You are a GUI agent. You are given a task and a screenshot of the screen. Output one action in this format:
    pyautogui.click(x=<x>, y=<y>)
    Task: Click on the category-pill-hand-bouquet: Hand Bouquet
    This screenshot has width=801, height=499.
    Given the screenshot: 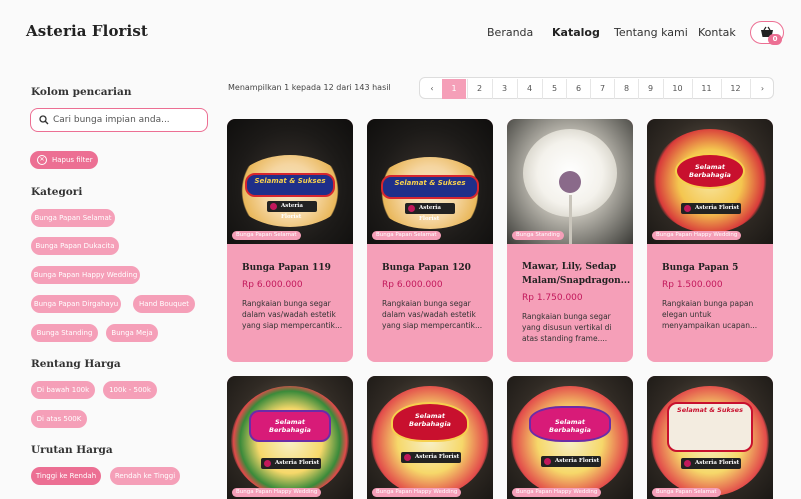 What is the action you would take?
    pyautogui.click(x=164, y=304)
    